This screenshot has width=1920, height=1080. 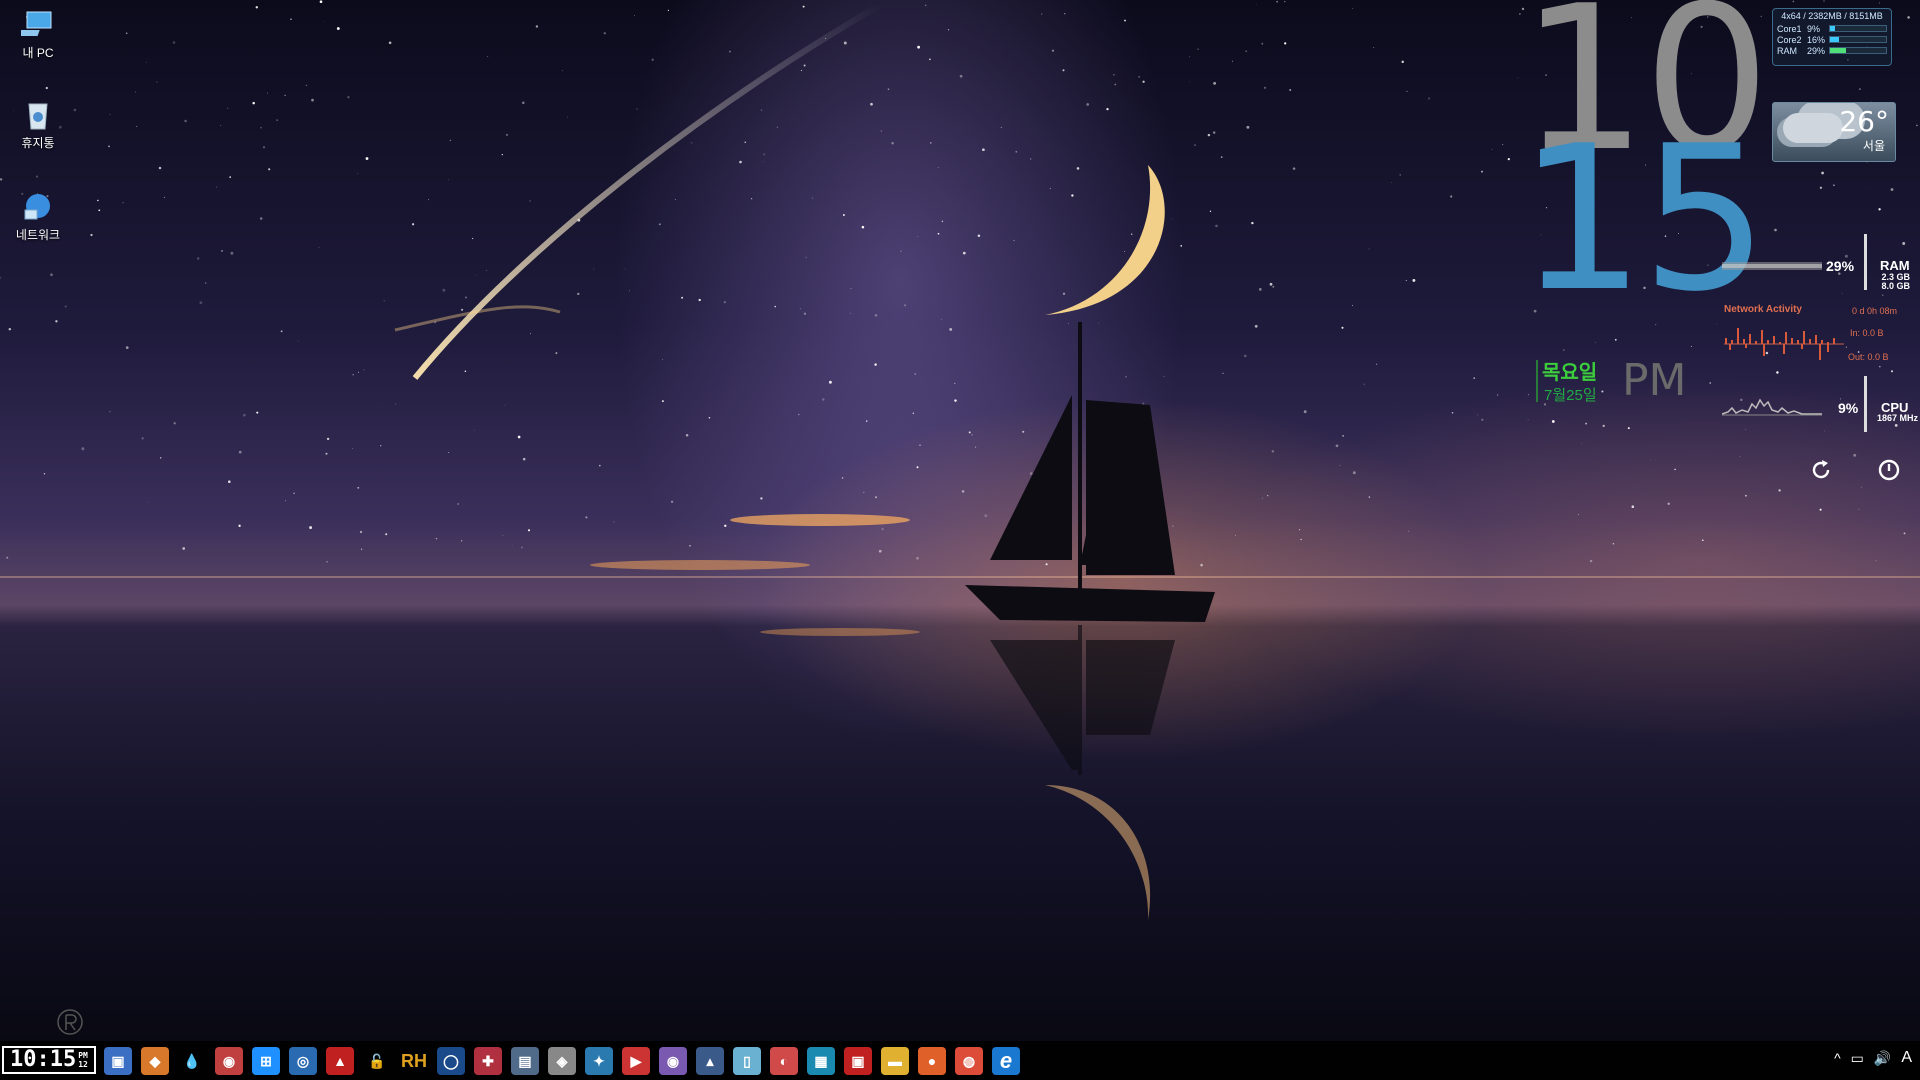 I want to click on sysinfo-label: Core1, so click(x=1789, y=28).